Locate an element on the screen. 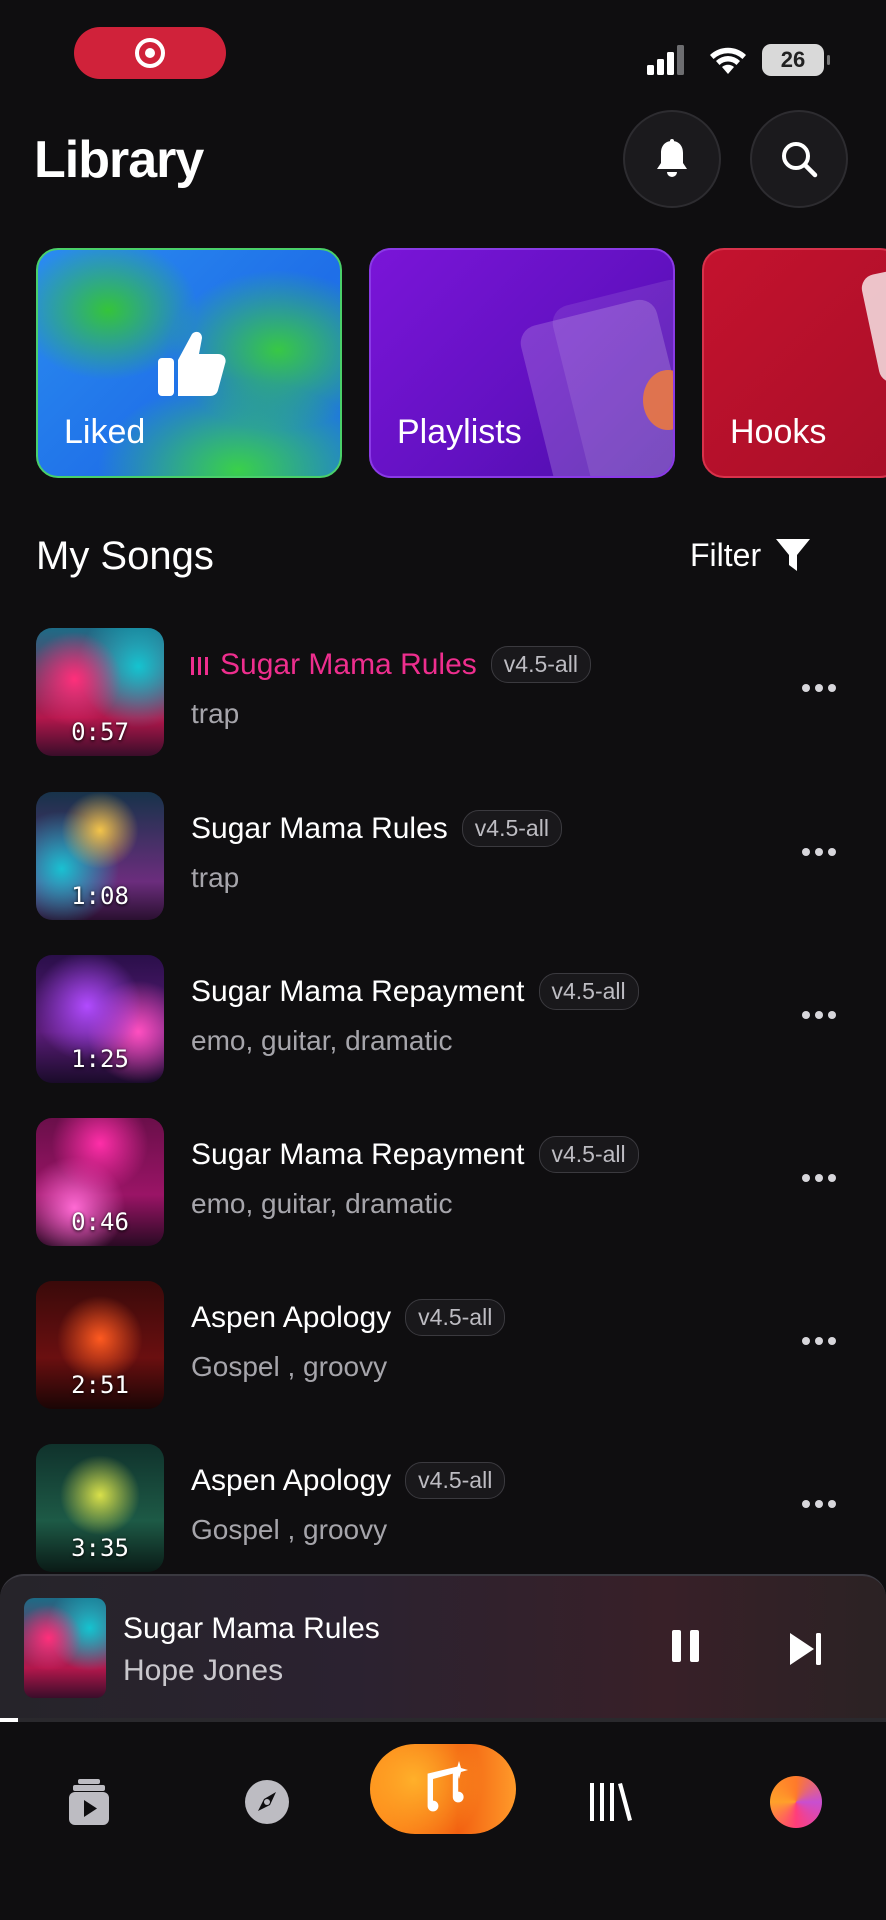 Image resolution: width=886 pixels, height=1920 pixels. song-artwork: 0:57 is located at coordinates (100, 692).